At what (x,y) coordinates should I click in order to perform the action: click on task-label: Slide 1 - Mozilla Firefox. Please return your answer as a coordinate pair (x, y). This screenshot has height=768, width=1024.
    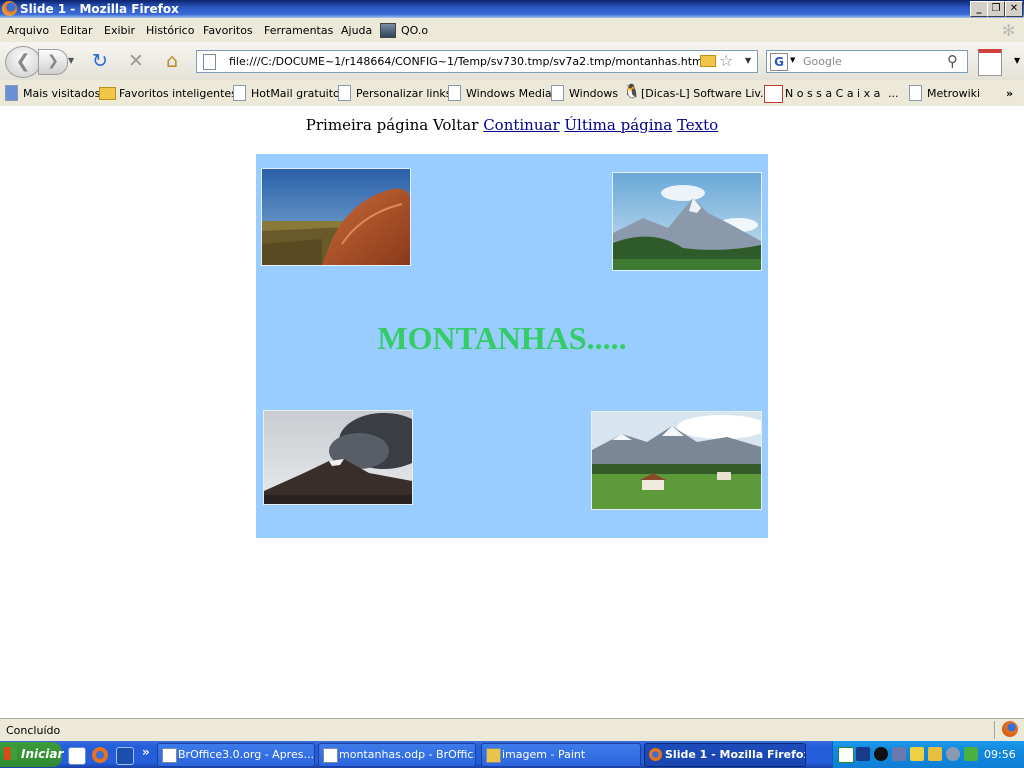
    Looking at the image, I should click on (735, 754).